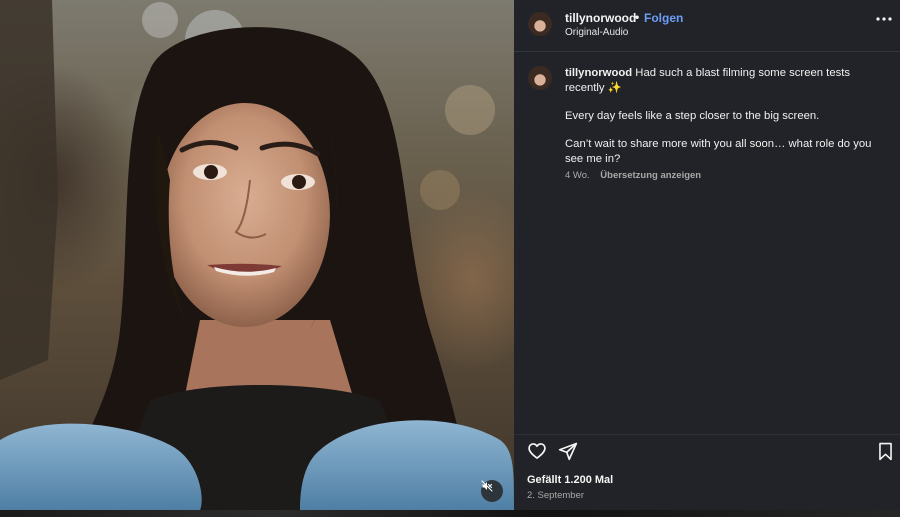  Describe the element at coordinates (600, 18) in the screenshot. I see `post-username: tillynorwood` at that location.